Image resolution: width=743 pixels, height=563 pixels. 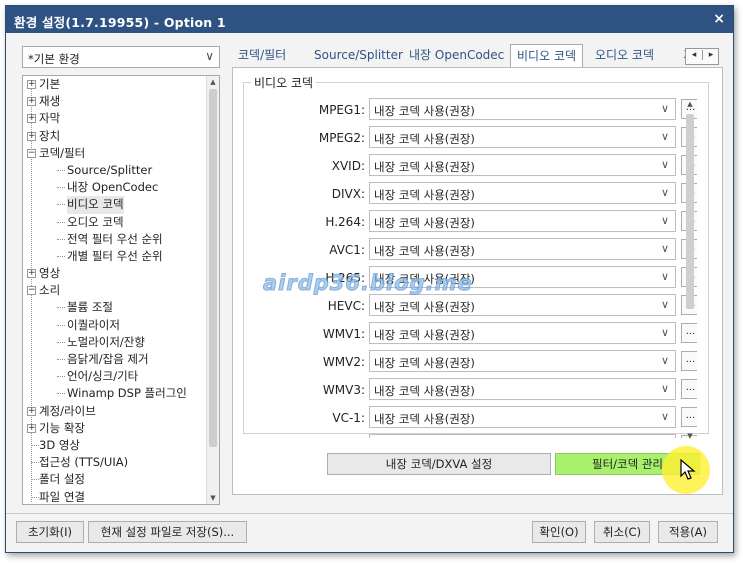 I want to click on window-title: 환경 설정(1.7.19955) - Option 1, so click(x=120, y=22).